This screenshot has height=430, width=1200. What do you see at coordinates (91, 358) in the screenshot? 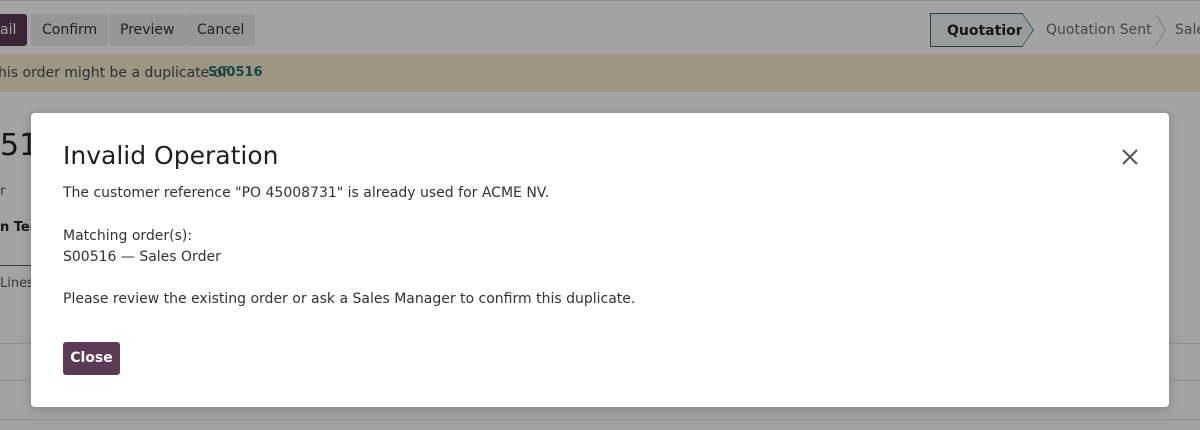
I see `close-button: Close` at bounding box center [91, 358].